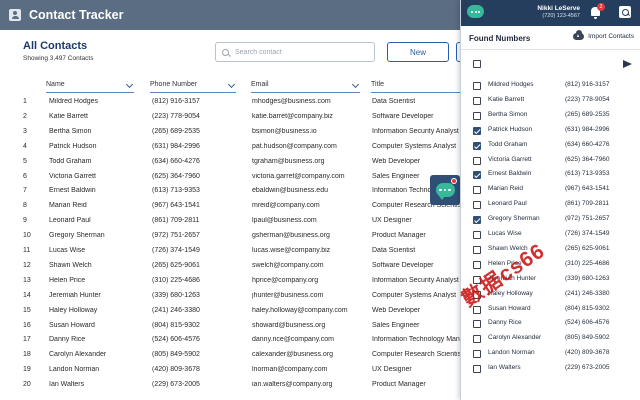 The height and width of the screenshot is (400, 640). Describe the element at coordinates (550, 161) in the screenshot. I see `found-number-row: Victoria Garrett (625) 364-7960` at that location.